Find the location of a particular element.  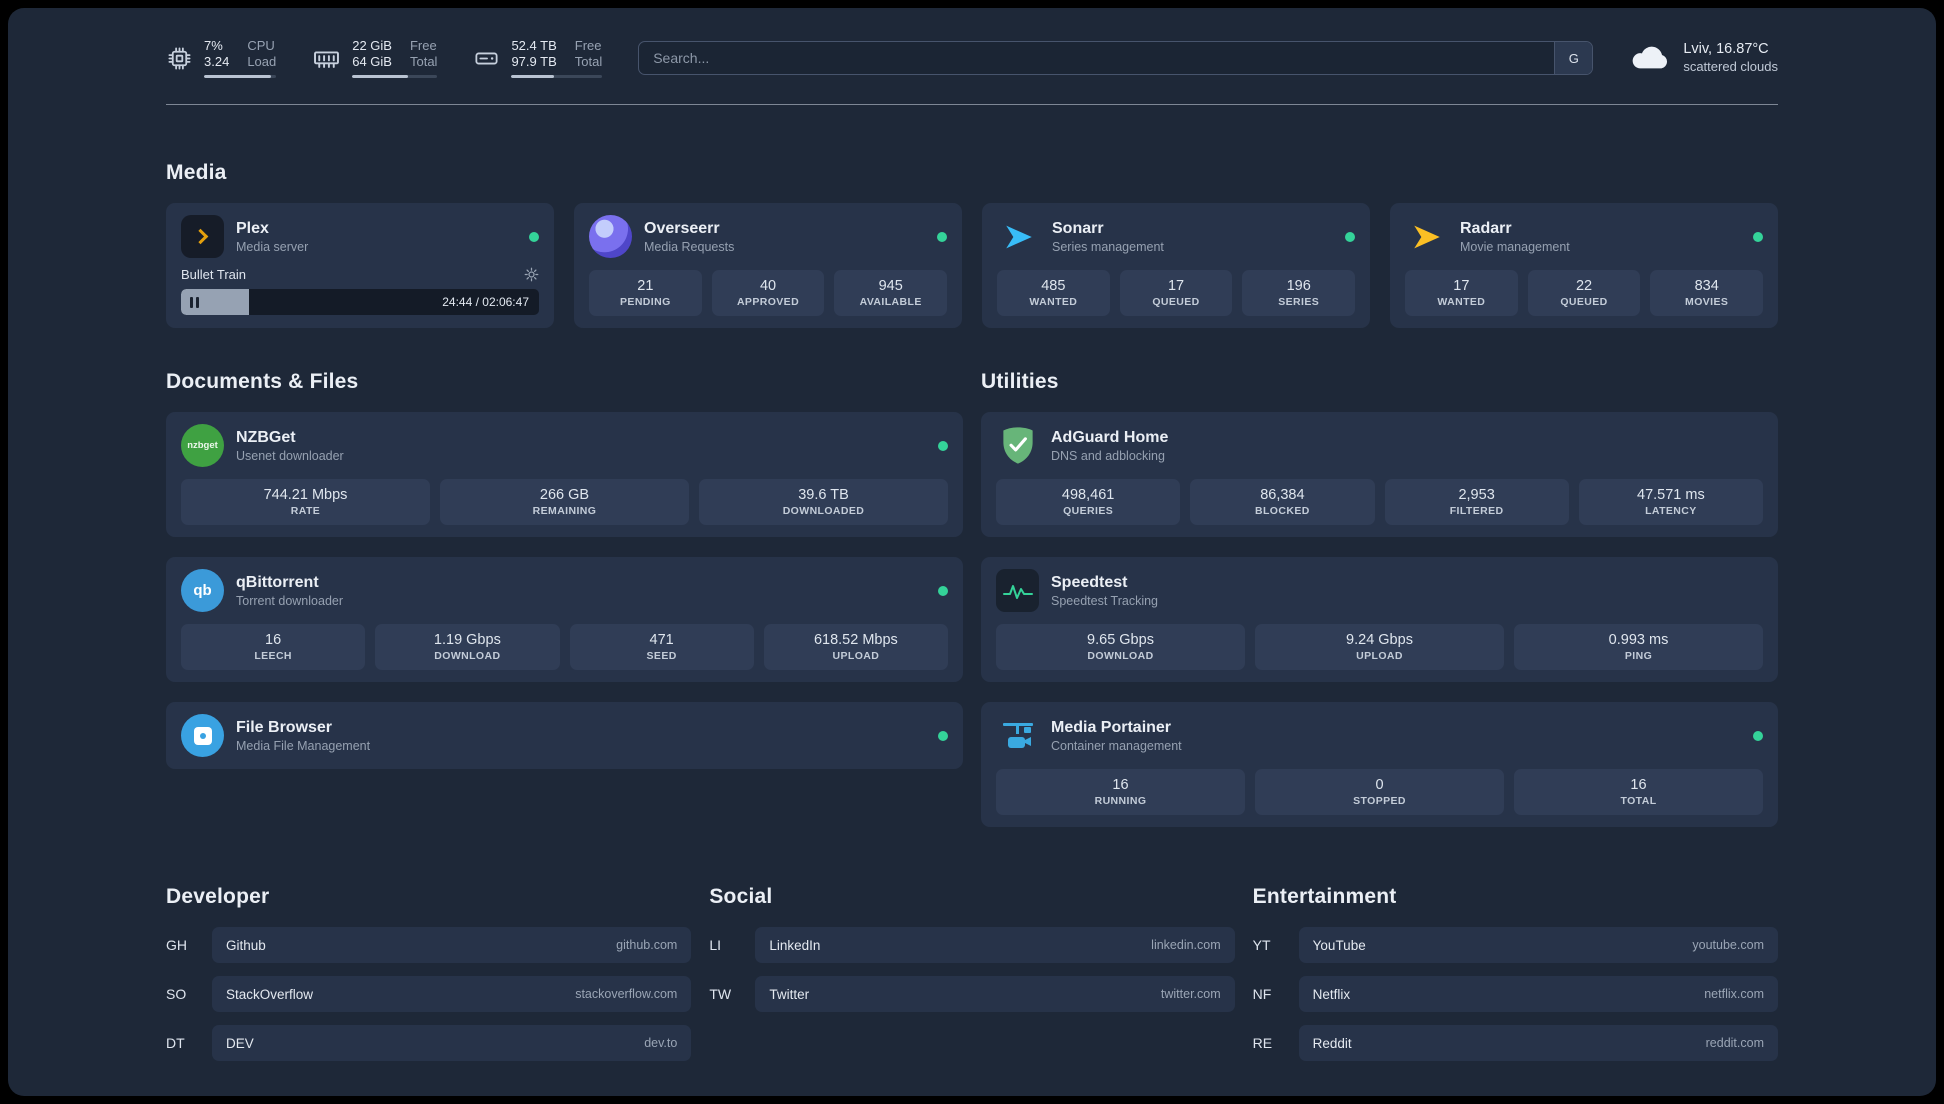

bookmark-row: YT YouTube youtube.com is located at coordinates (1515, 945).